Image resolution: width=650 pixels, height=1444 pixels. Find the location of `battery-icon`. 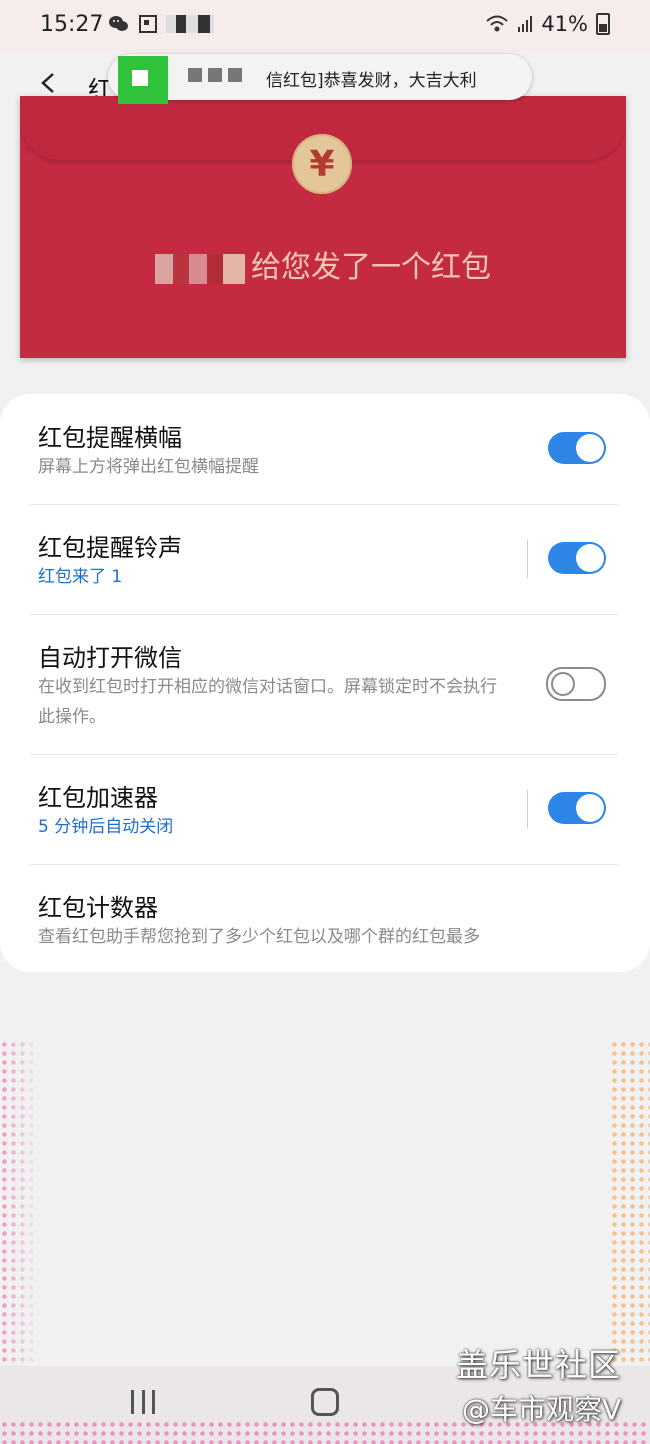

battery-icon is located at coordinates (603, 24).